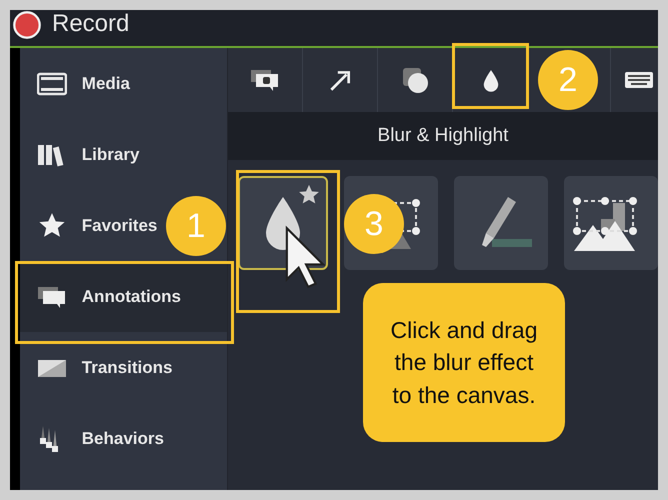 The image size is (668, 500). Describe the element at coordinates (491, 80) in the screenshot. I see `drop-icon` at that location.